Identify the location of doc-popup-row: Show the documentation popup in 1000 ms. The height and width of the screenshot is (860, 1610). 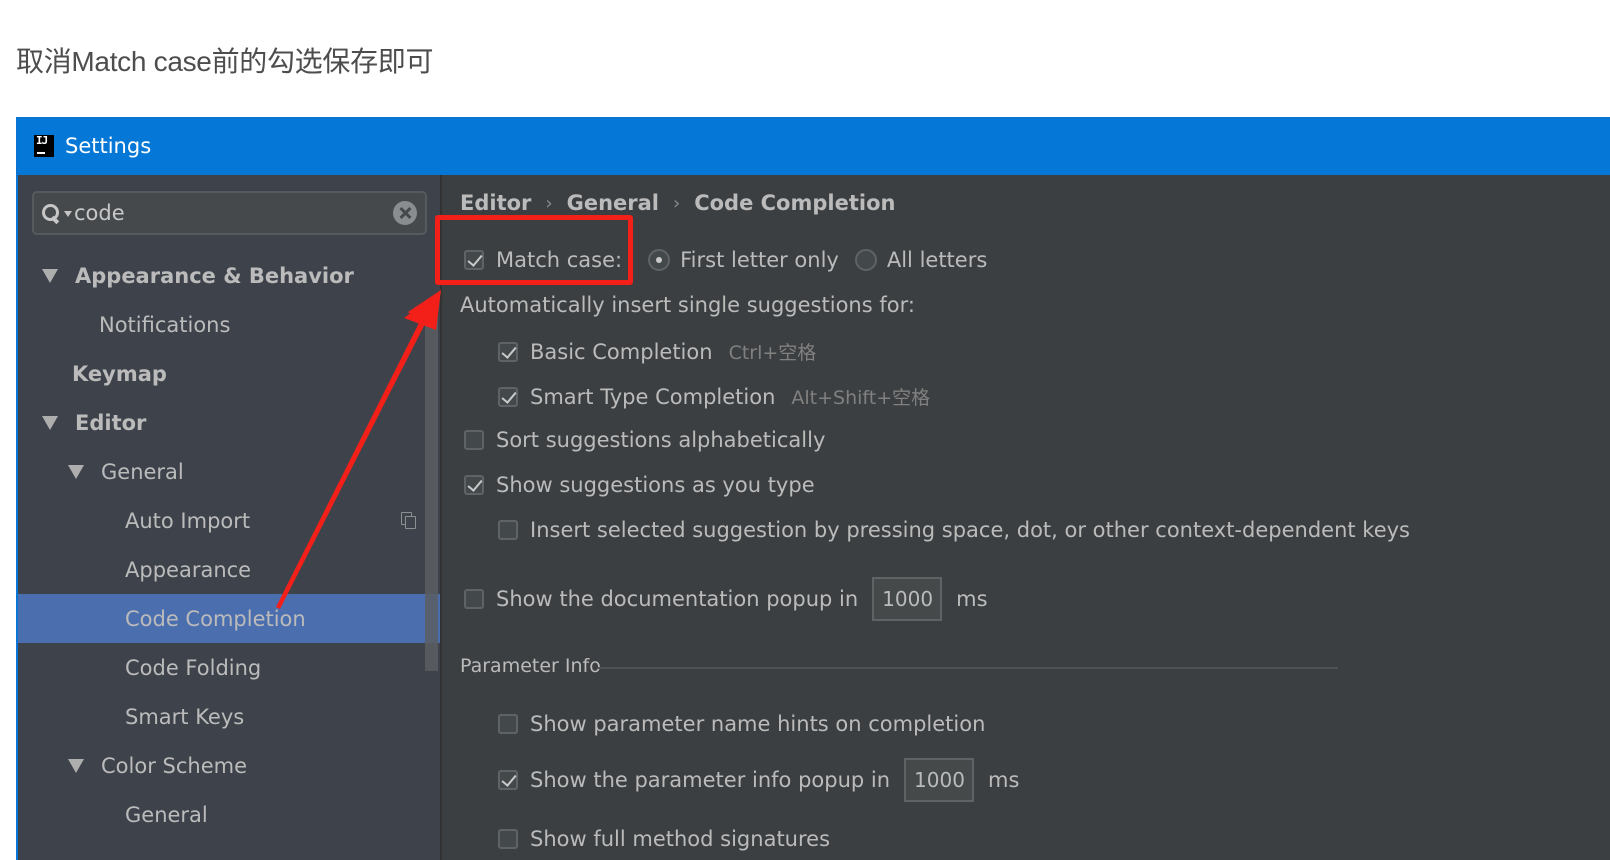
(726, 599).